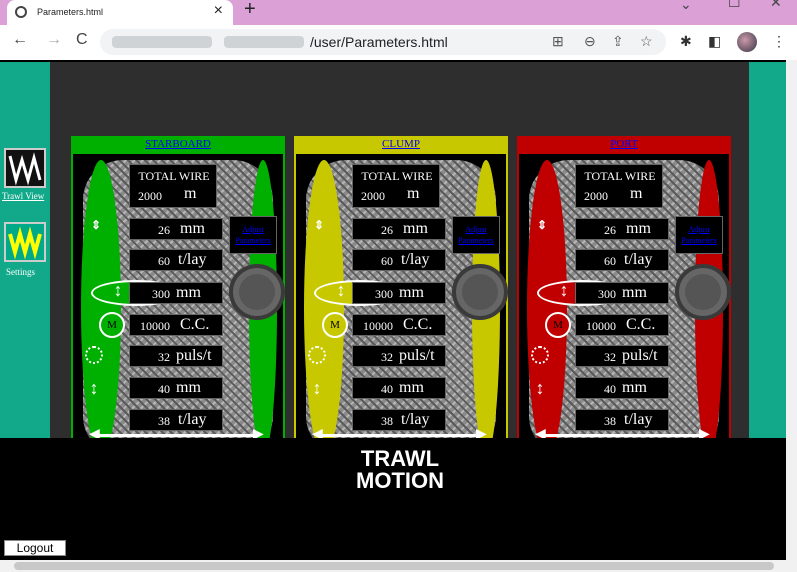 The width and height of the screenshot is (797, 572). I want to click on reload-button: C, so click(82, 40).